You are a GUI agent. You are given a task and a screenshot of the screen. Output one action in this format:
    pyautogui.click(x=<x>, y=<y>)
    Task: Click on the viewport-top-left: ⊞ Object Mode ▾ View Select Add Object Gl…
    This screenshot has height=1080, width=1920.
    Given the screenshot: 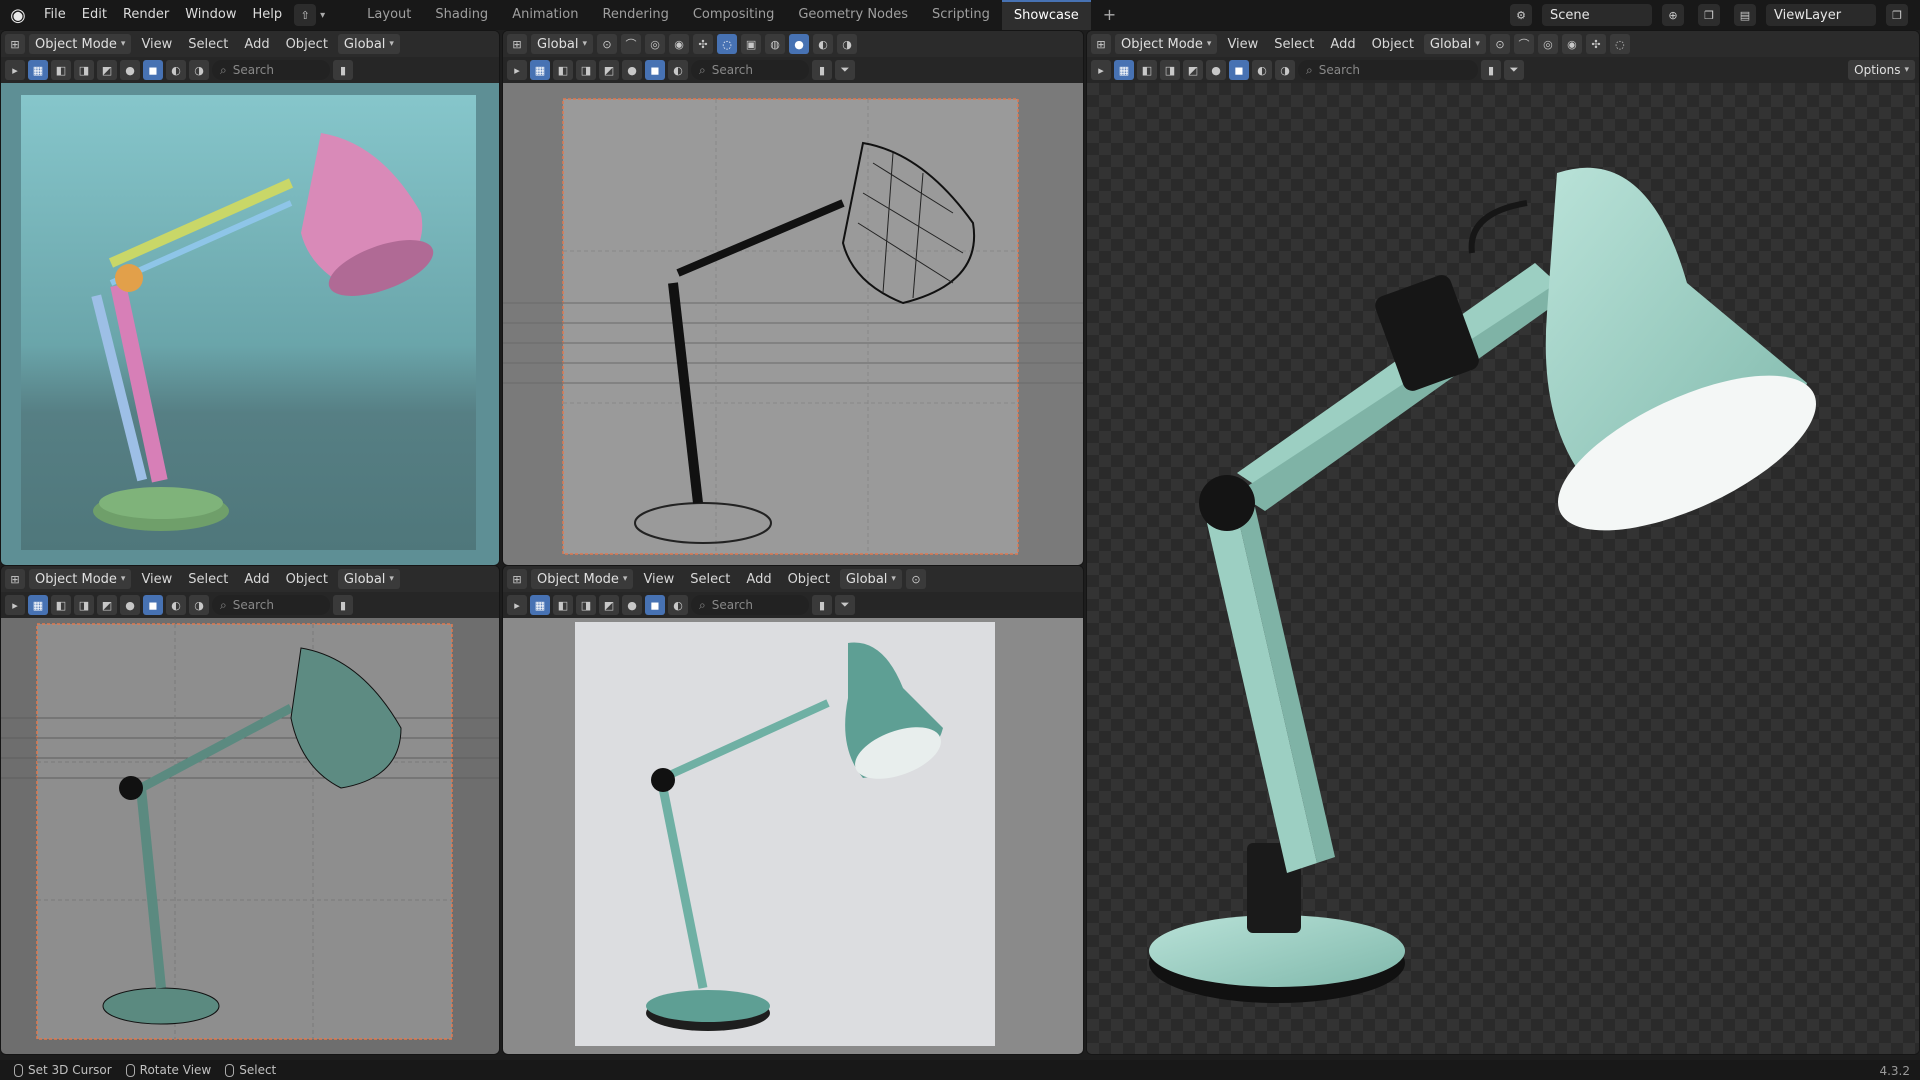 What is the action you would take?
    pyautogui.click(x=250, y=298)
    